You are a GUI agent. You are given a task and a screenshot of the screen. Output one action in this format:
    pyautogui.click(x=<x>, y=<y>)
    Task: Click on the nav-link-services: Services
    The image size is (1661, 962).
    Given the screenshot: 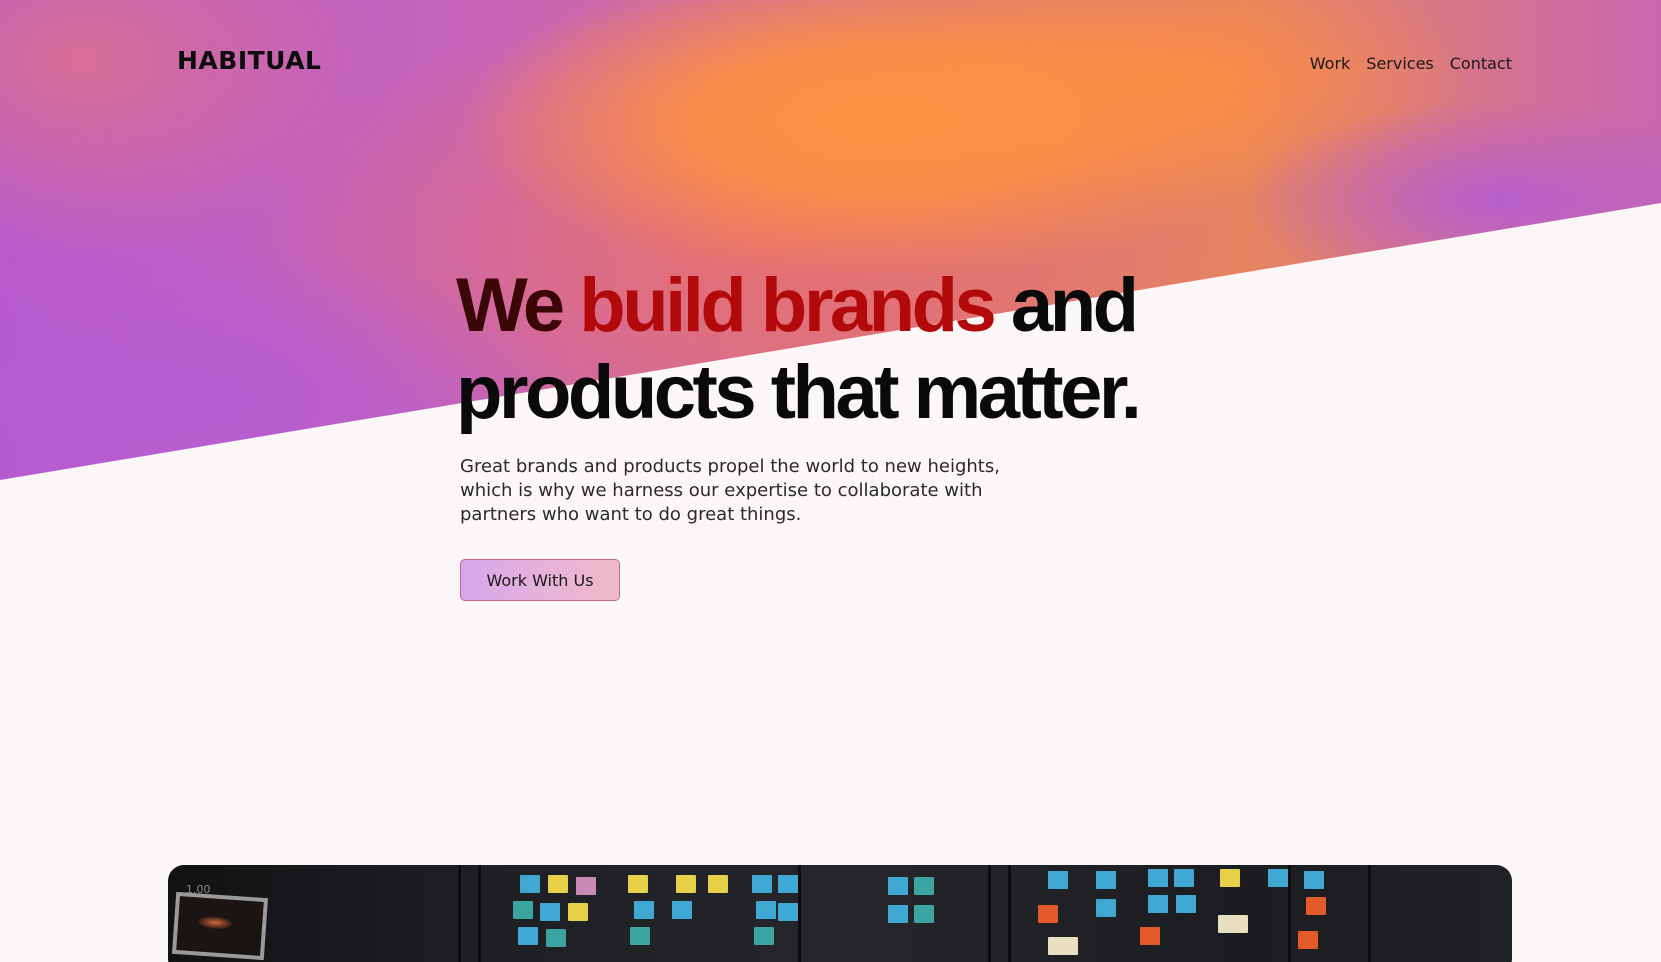 What is the action you would take?
    pyautogui.click(x=1399, y=63)
    